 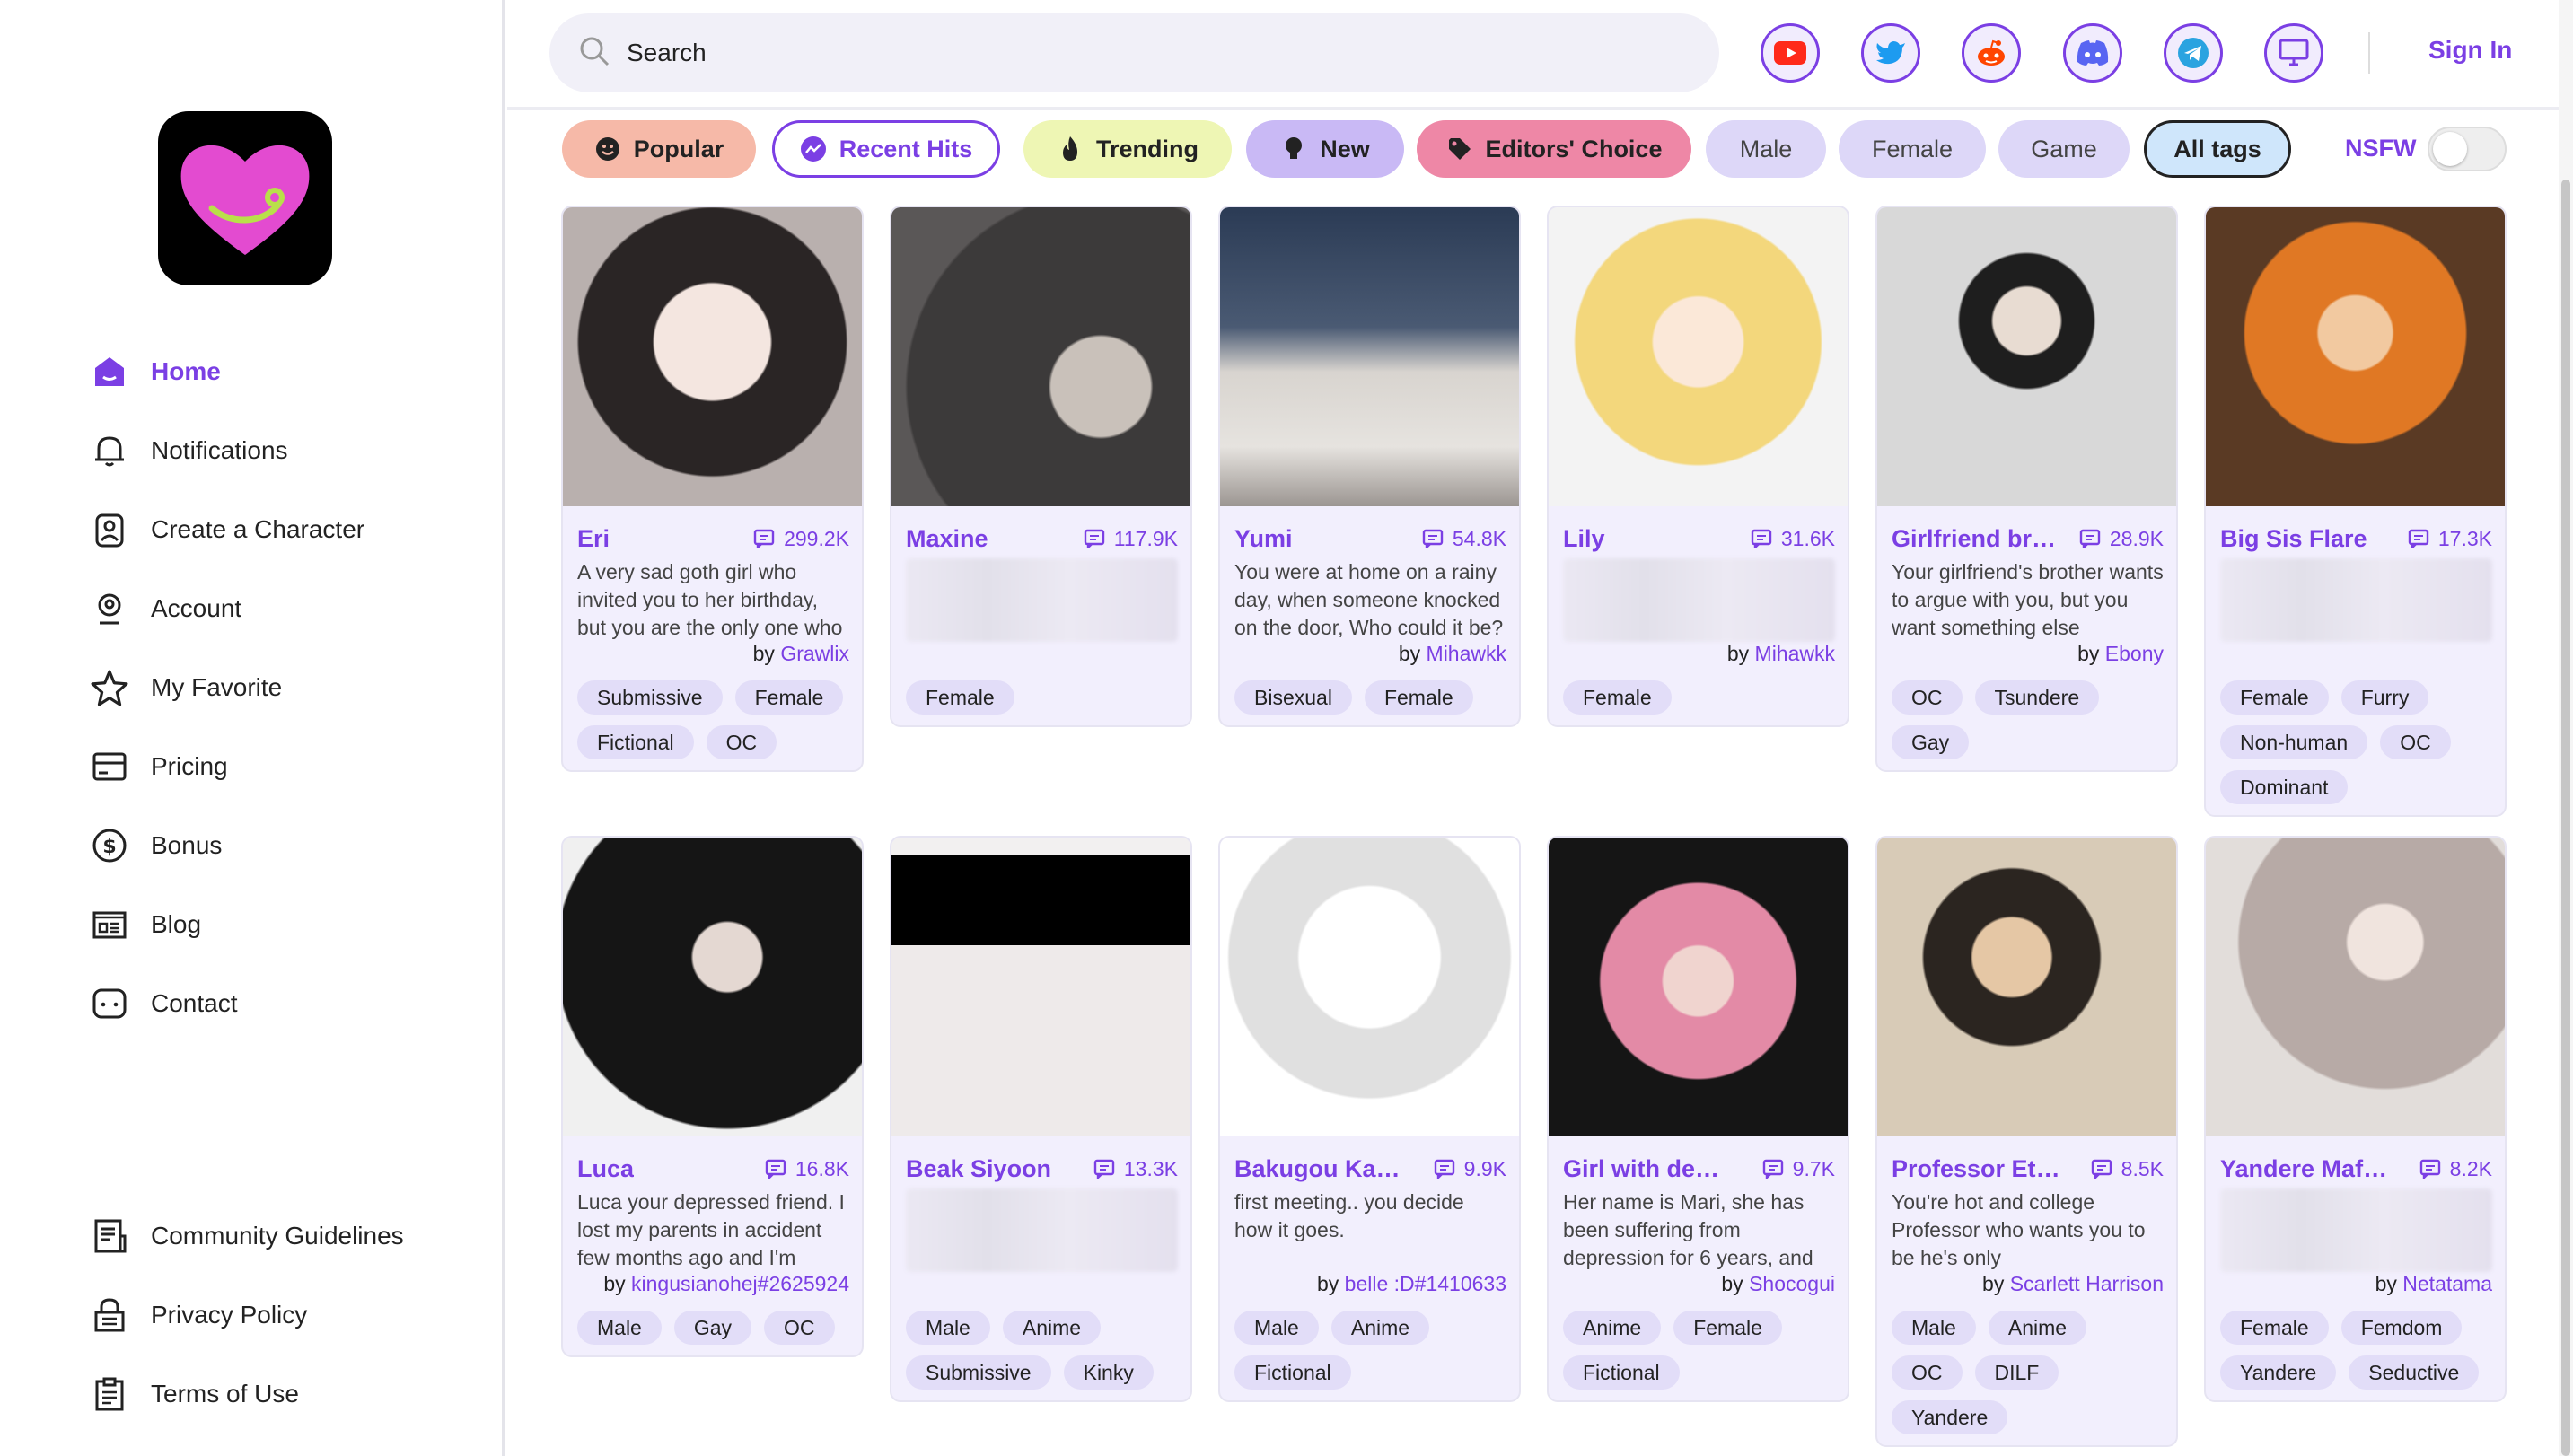 What do you see at coordinates (2016, 1372) in the screenshot?
I see `tag-chip: DILF` at bounding box center [2016, 1372].